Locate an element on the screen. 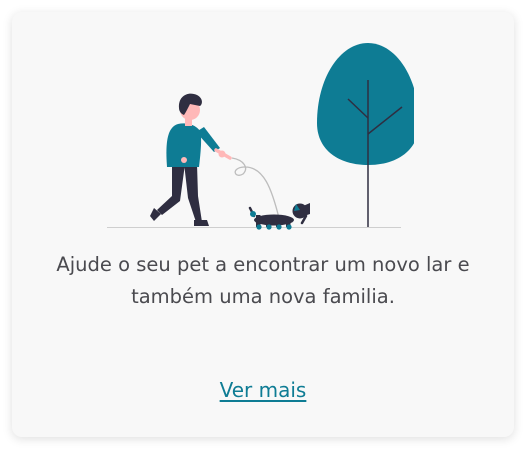  dog-icon is located at coordinates (279, 216).